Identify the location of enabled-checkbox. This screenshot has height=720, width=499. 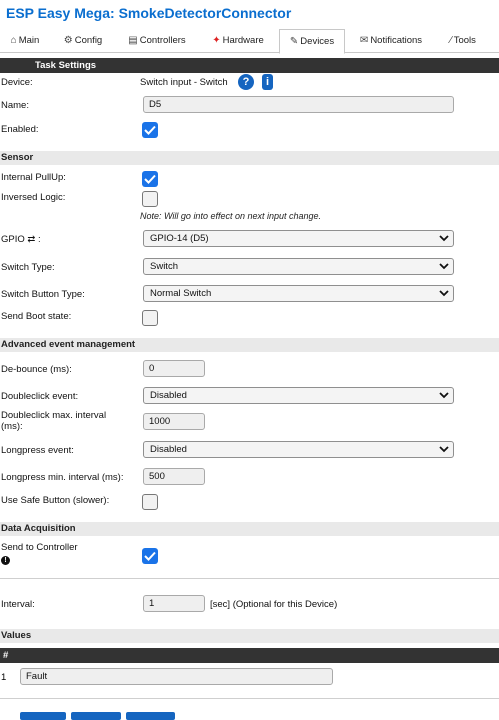
(150, 130).